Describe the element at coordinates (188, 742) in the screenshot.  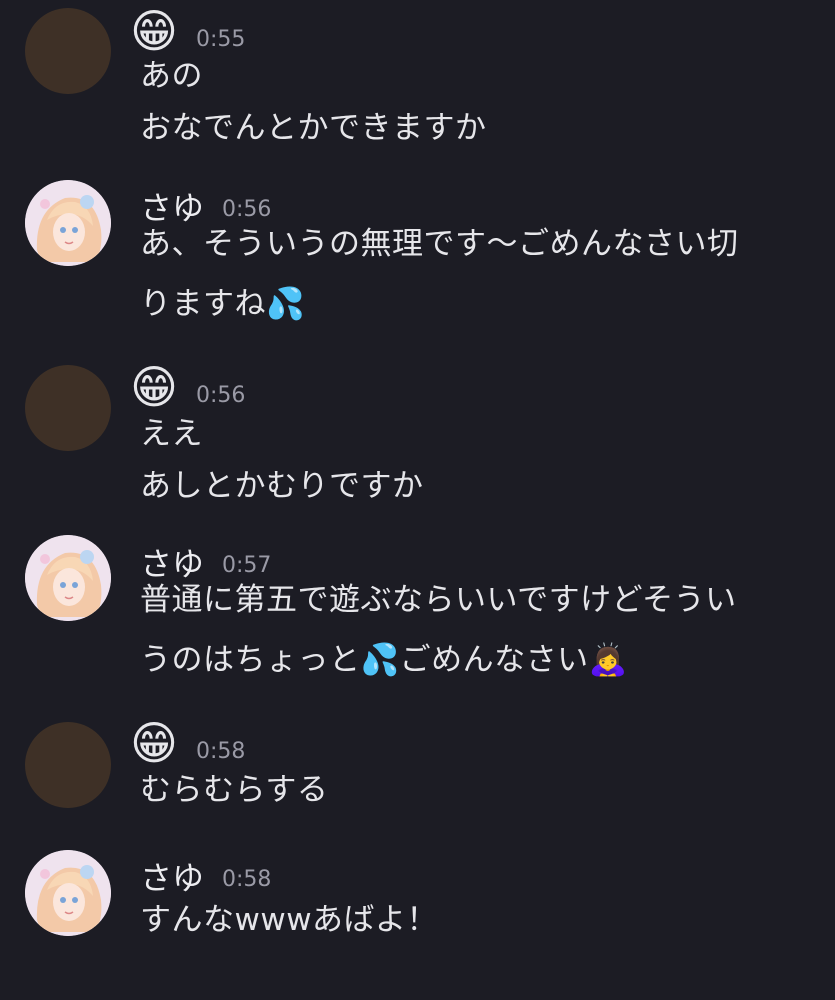
I see `message-header: 😁 0:58` at that location.